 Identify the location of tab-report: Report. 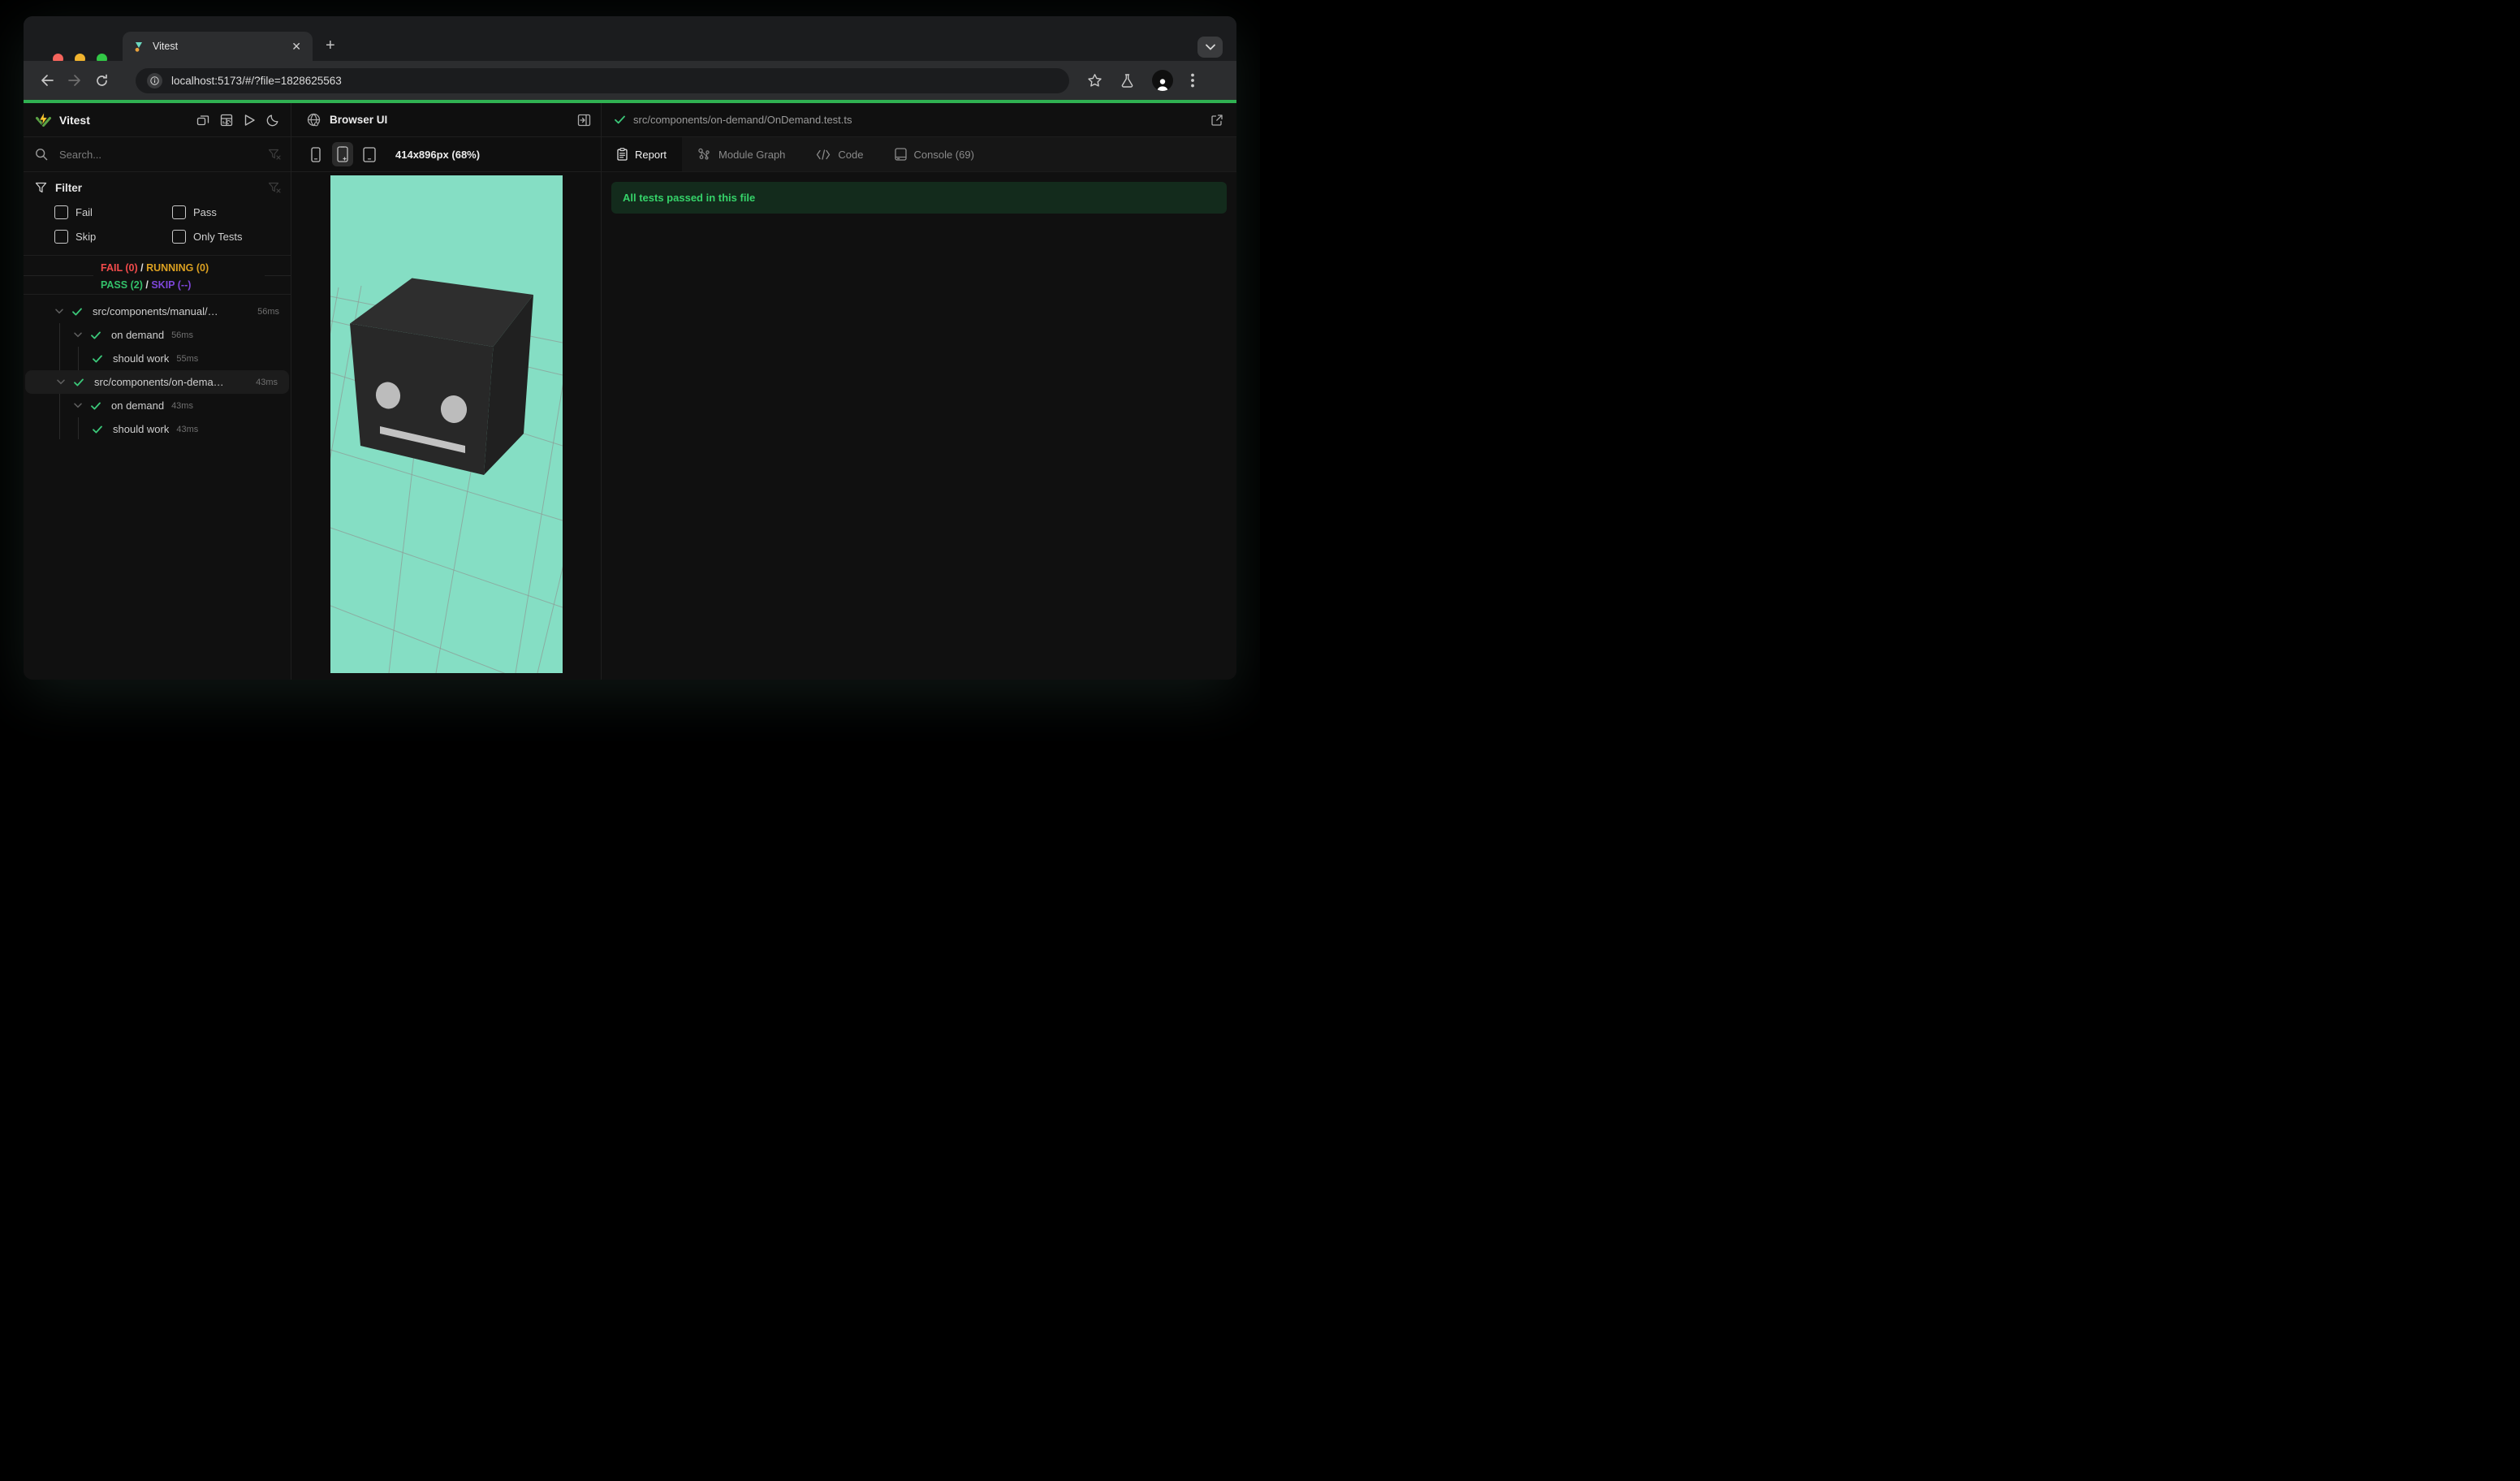
(642, 154).